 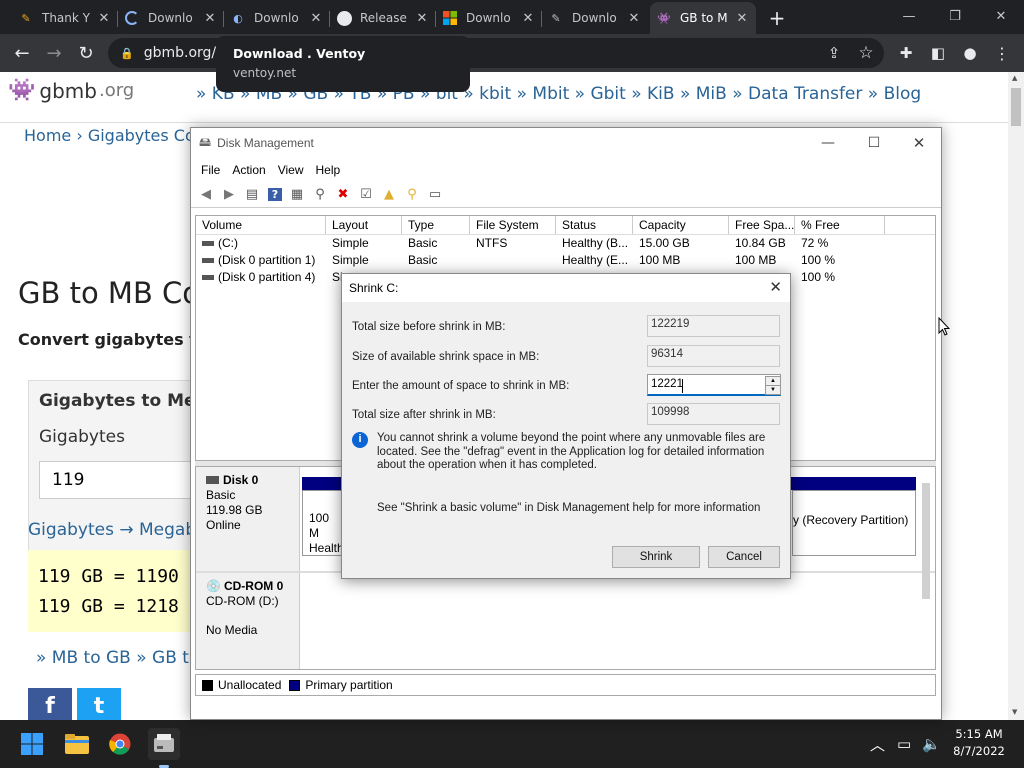 I want to click on forward-icon: ▶, so click(x=229, y=194).